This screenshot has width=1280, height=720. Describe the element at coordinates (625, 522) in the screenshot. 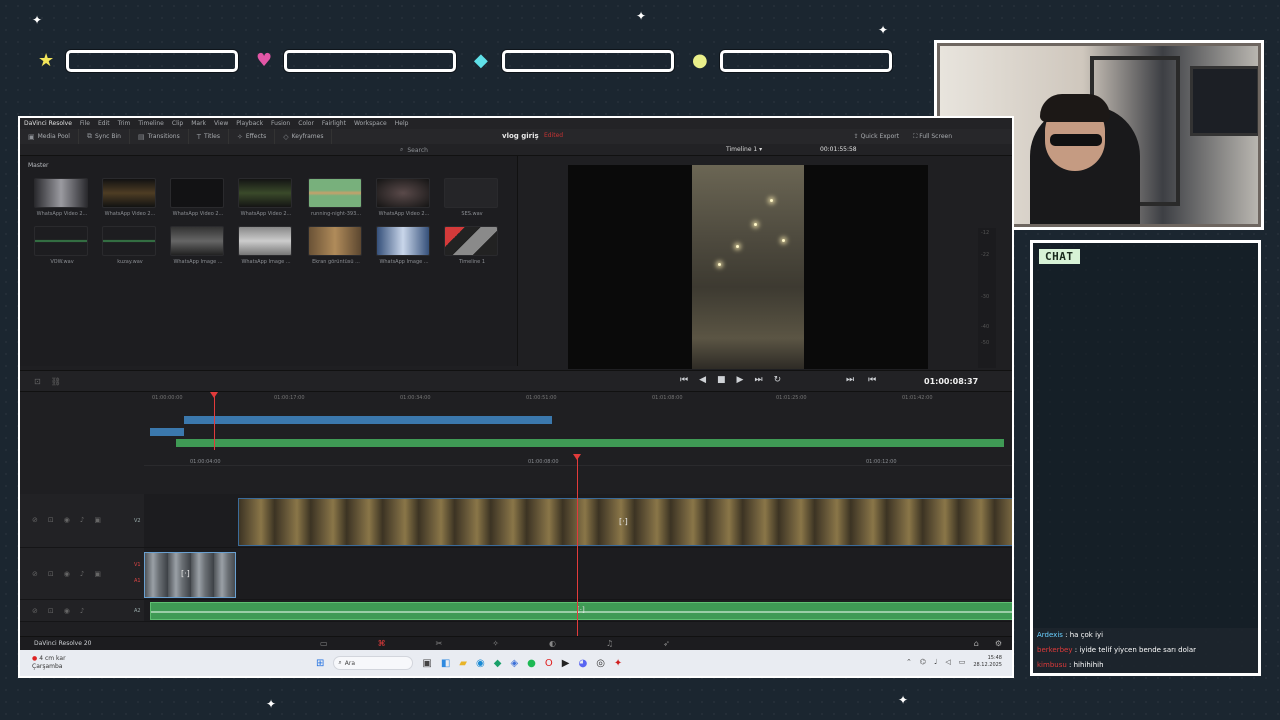

I see `video-clip-v2: [·]` at that location.